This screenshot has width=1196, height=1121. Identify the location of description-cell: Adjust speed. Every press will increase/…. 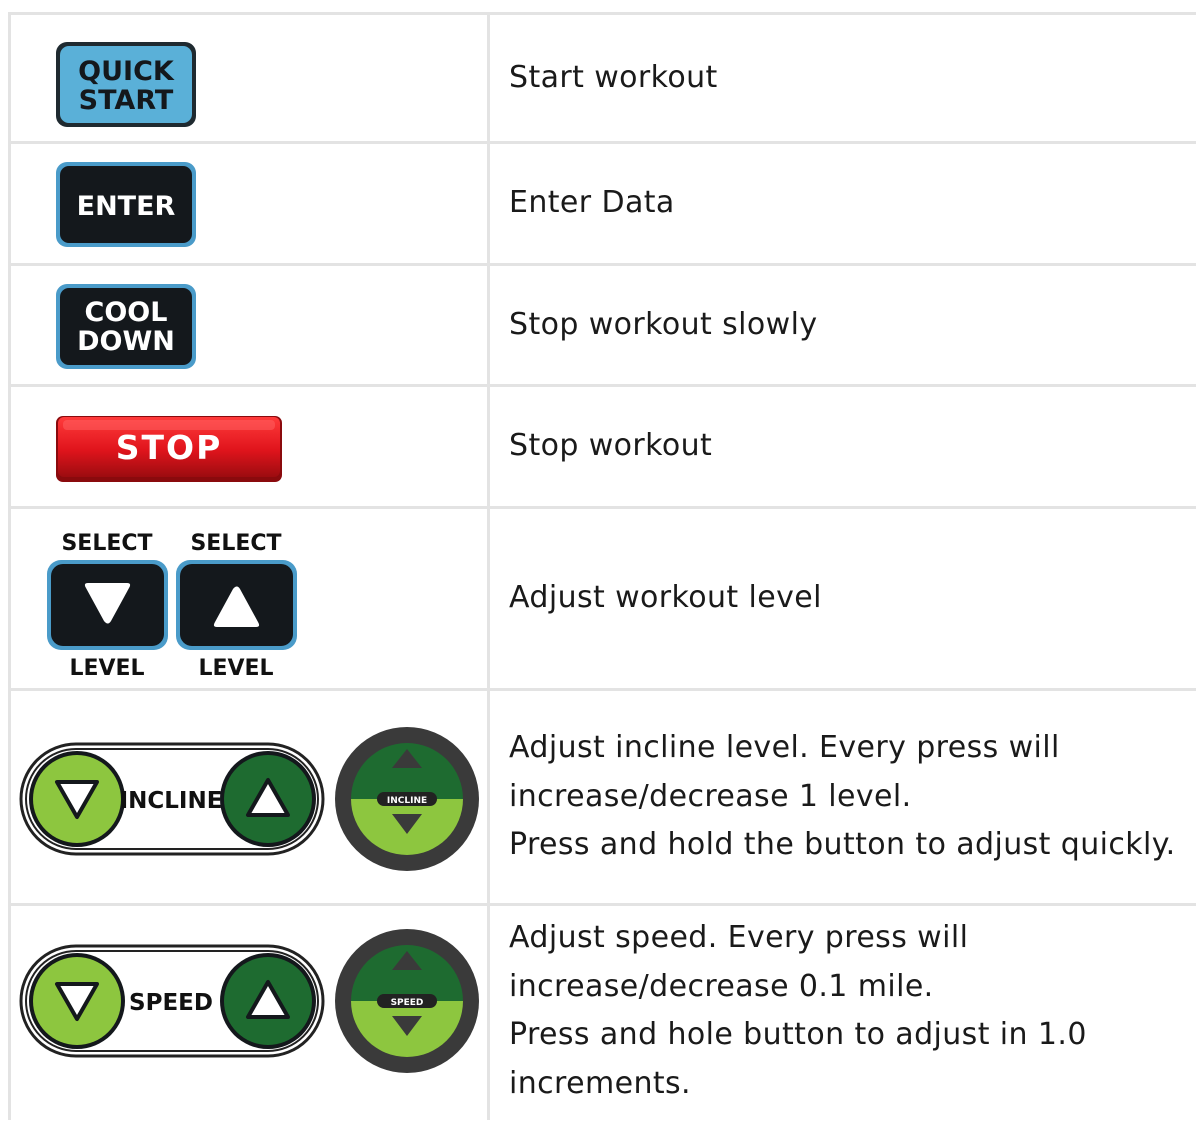
(842, 1012).